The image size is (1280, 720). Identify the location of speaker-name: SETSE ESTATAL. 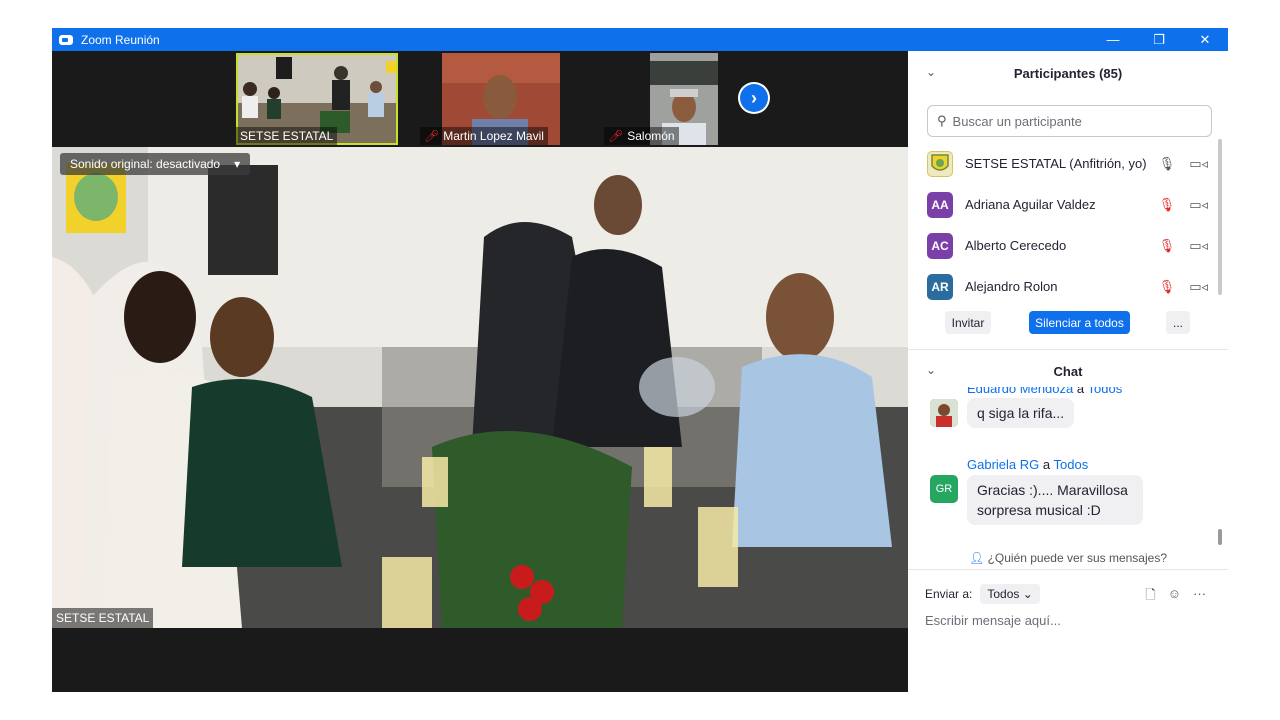
(103, 618).